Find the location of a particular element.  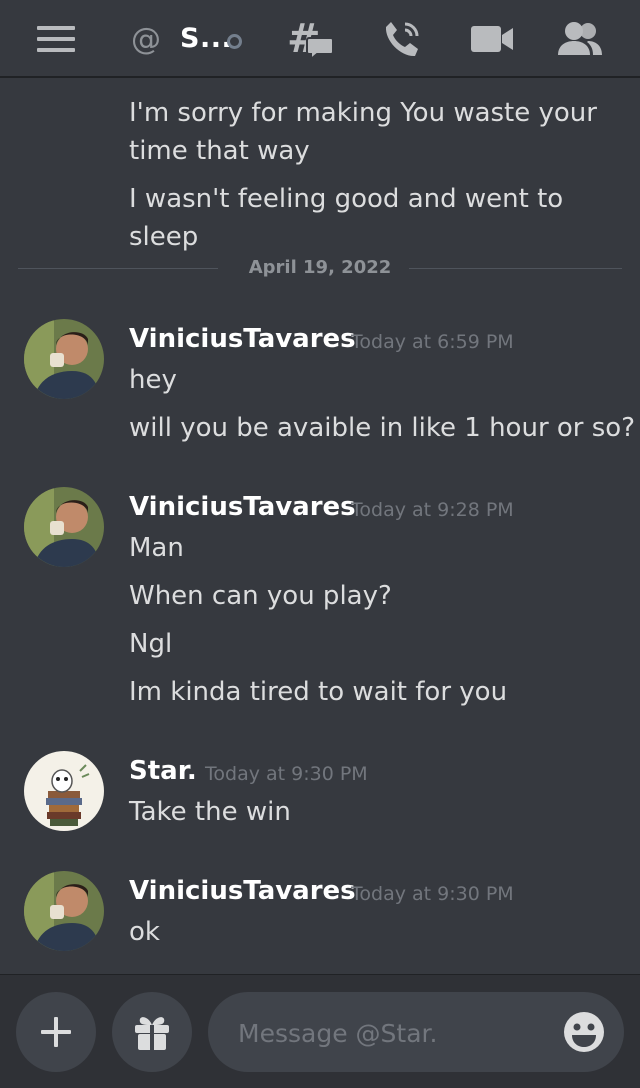

message-text: ok is located at coordinates (144, 932).